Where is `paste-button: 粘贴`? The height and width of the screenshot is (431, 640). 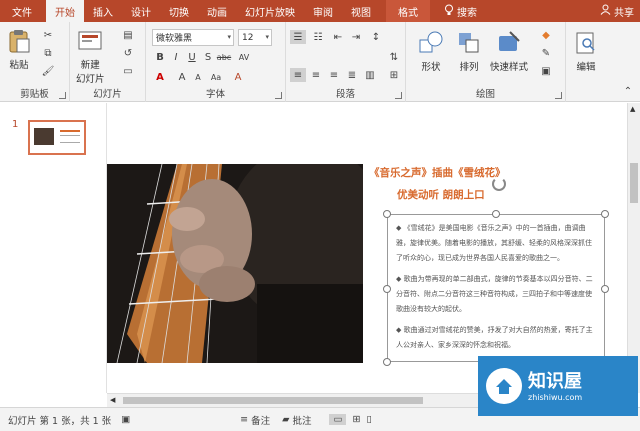
paste-button: 粘贴 is located at coordinates (19, 49).